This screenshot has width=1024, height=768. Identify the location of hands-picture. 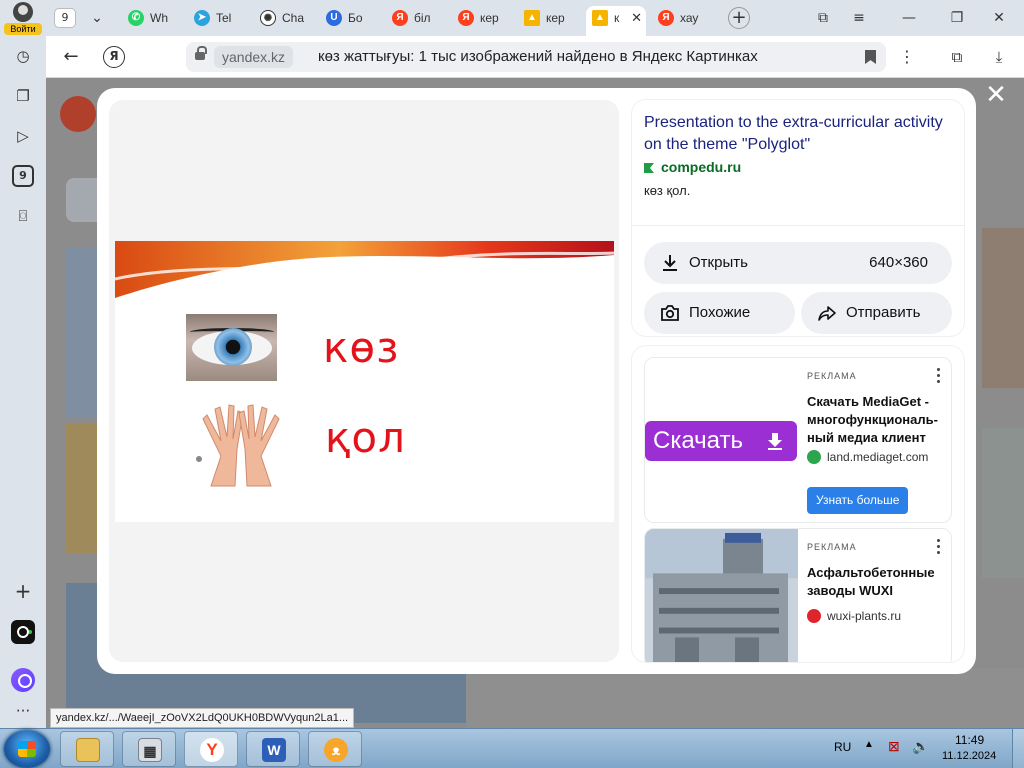
(238, 445).